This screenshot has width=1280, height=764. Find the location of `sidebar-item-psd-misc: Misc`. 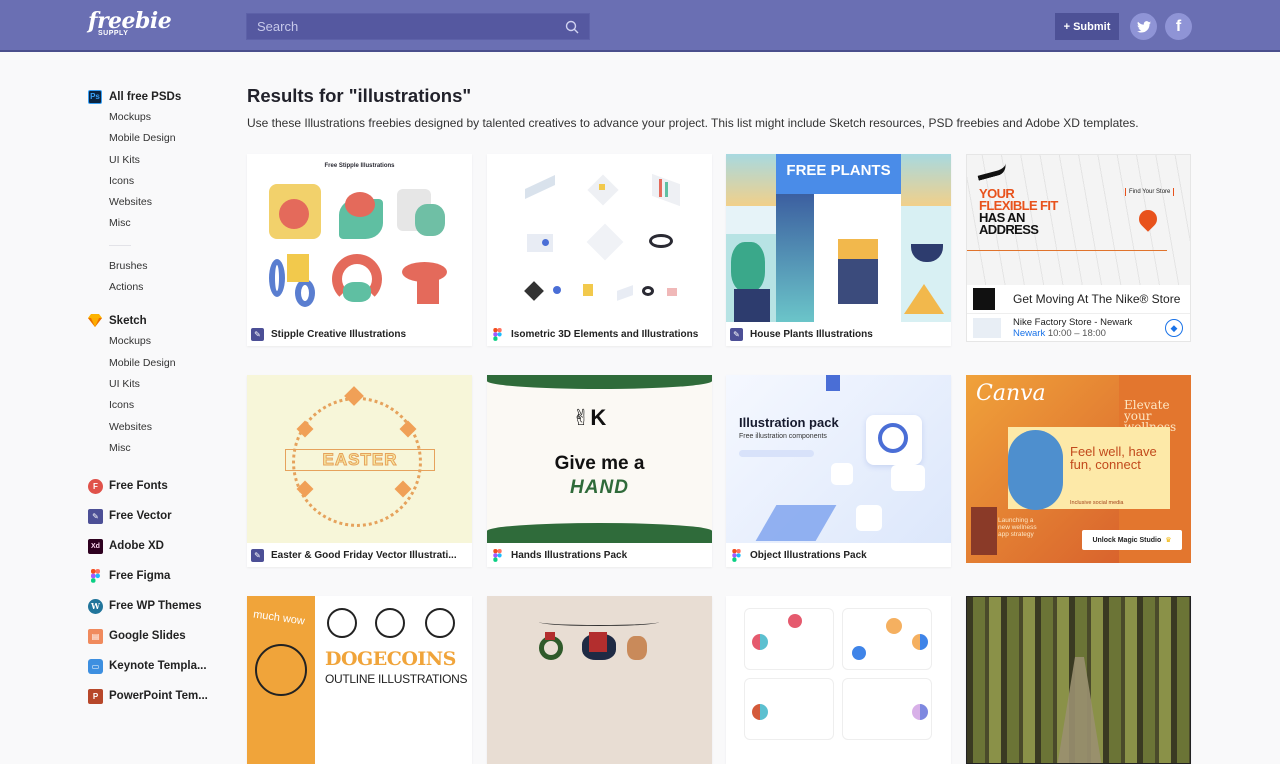

sidebar-item-psd-misc: Misc is located at coordinates (153, 223).